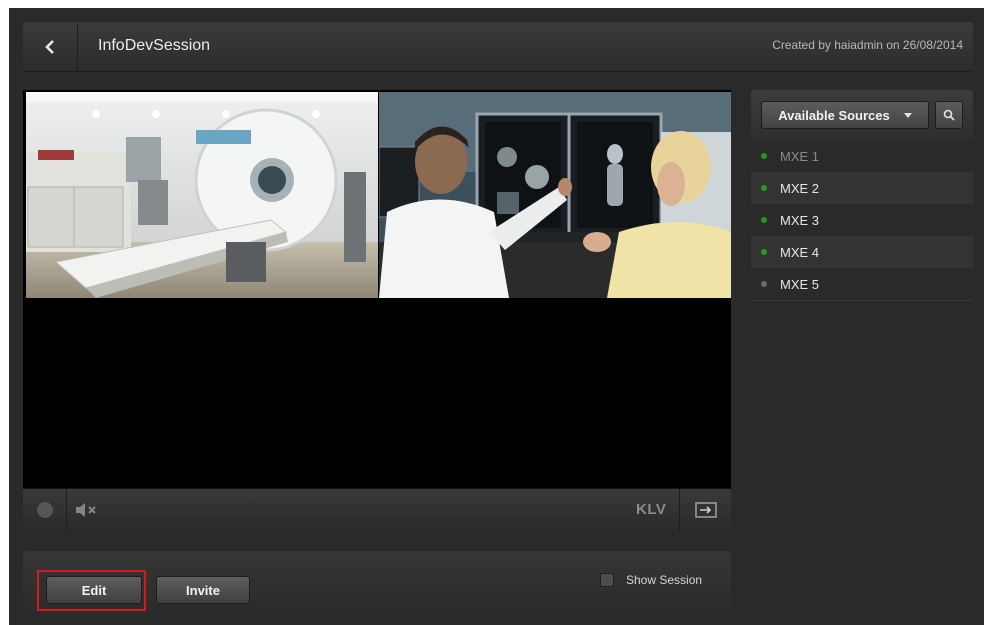 This screenshot has height=625, width=984. Describe the element at coordinates (867, 45) in the screenshot. I see `created-by-text: Created by haiadmin on 26/08/2014` at that location.